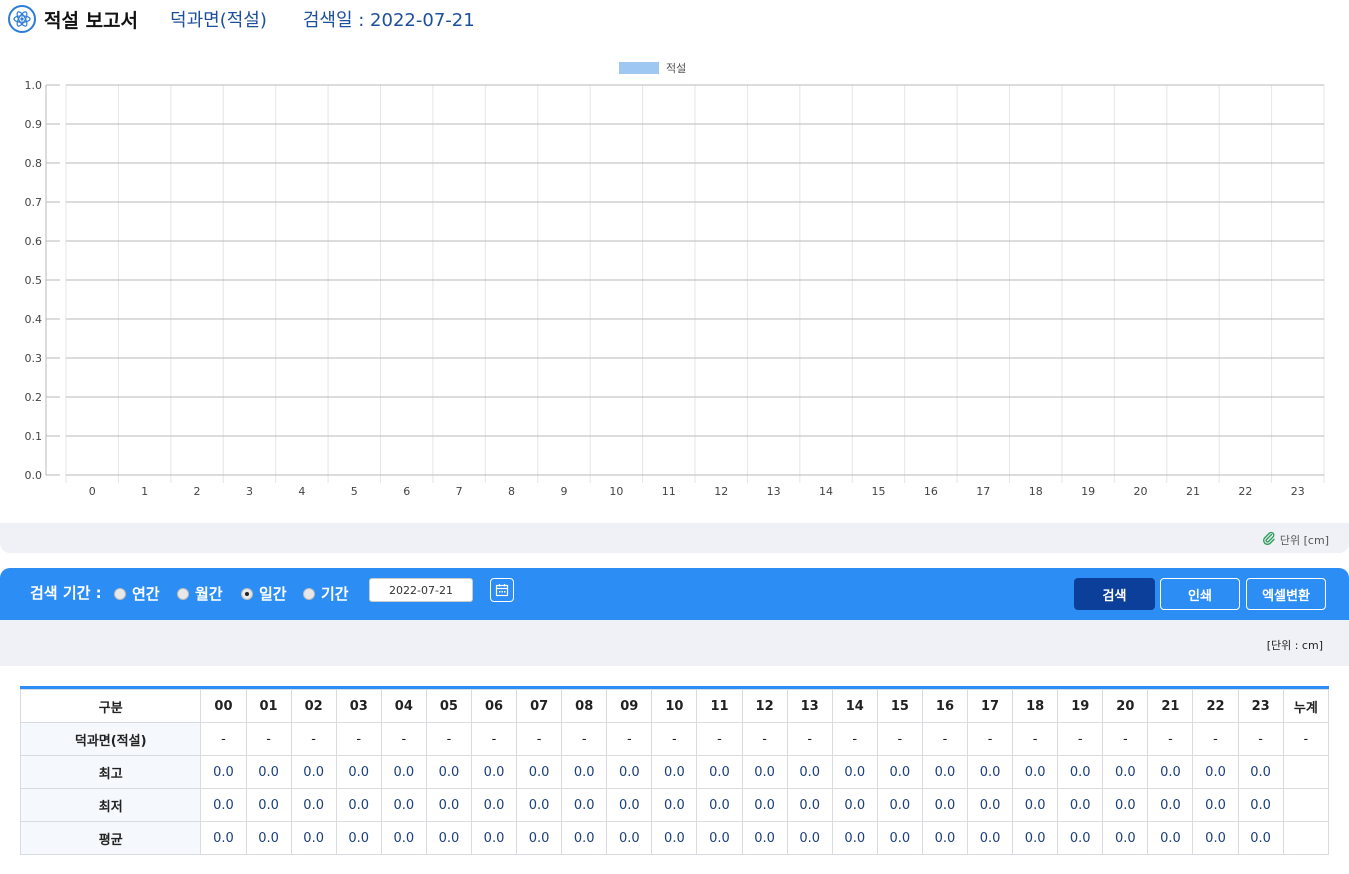 Image resolution: width=1349 pixels, height=874 pixels. What do you see at coordinates (34, 124) in the screenshot?
I see `y-tick-label: 0.9` at bounding box center [34, 124].